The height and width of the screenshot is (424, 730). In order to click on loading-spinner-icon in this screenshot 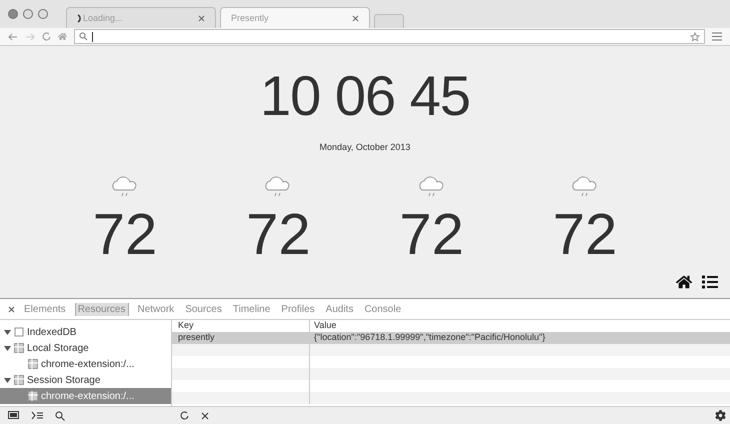, I will do `click(80, 18)`.